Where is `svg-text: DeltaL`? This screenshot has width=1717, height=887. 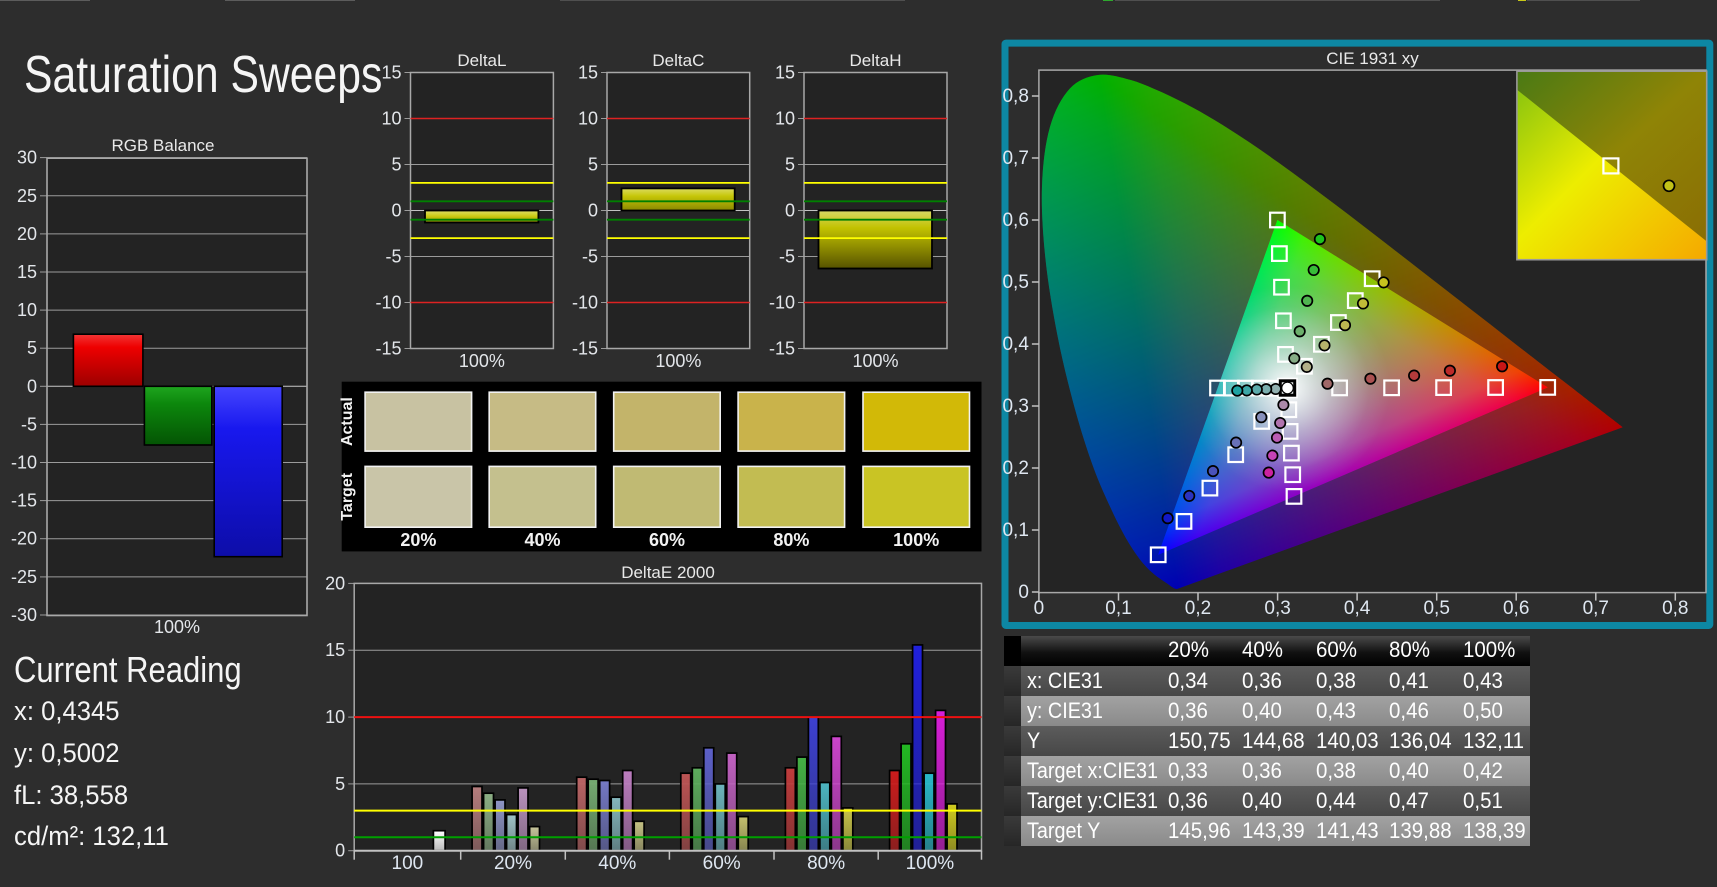
svg-text: DeltaL is located at coordinates (481, 60).